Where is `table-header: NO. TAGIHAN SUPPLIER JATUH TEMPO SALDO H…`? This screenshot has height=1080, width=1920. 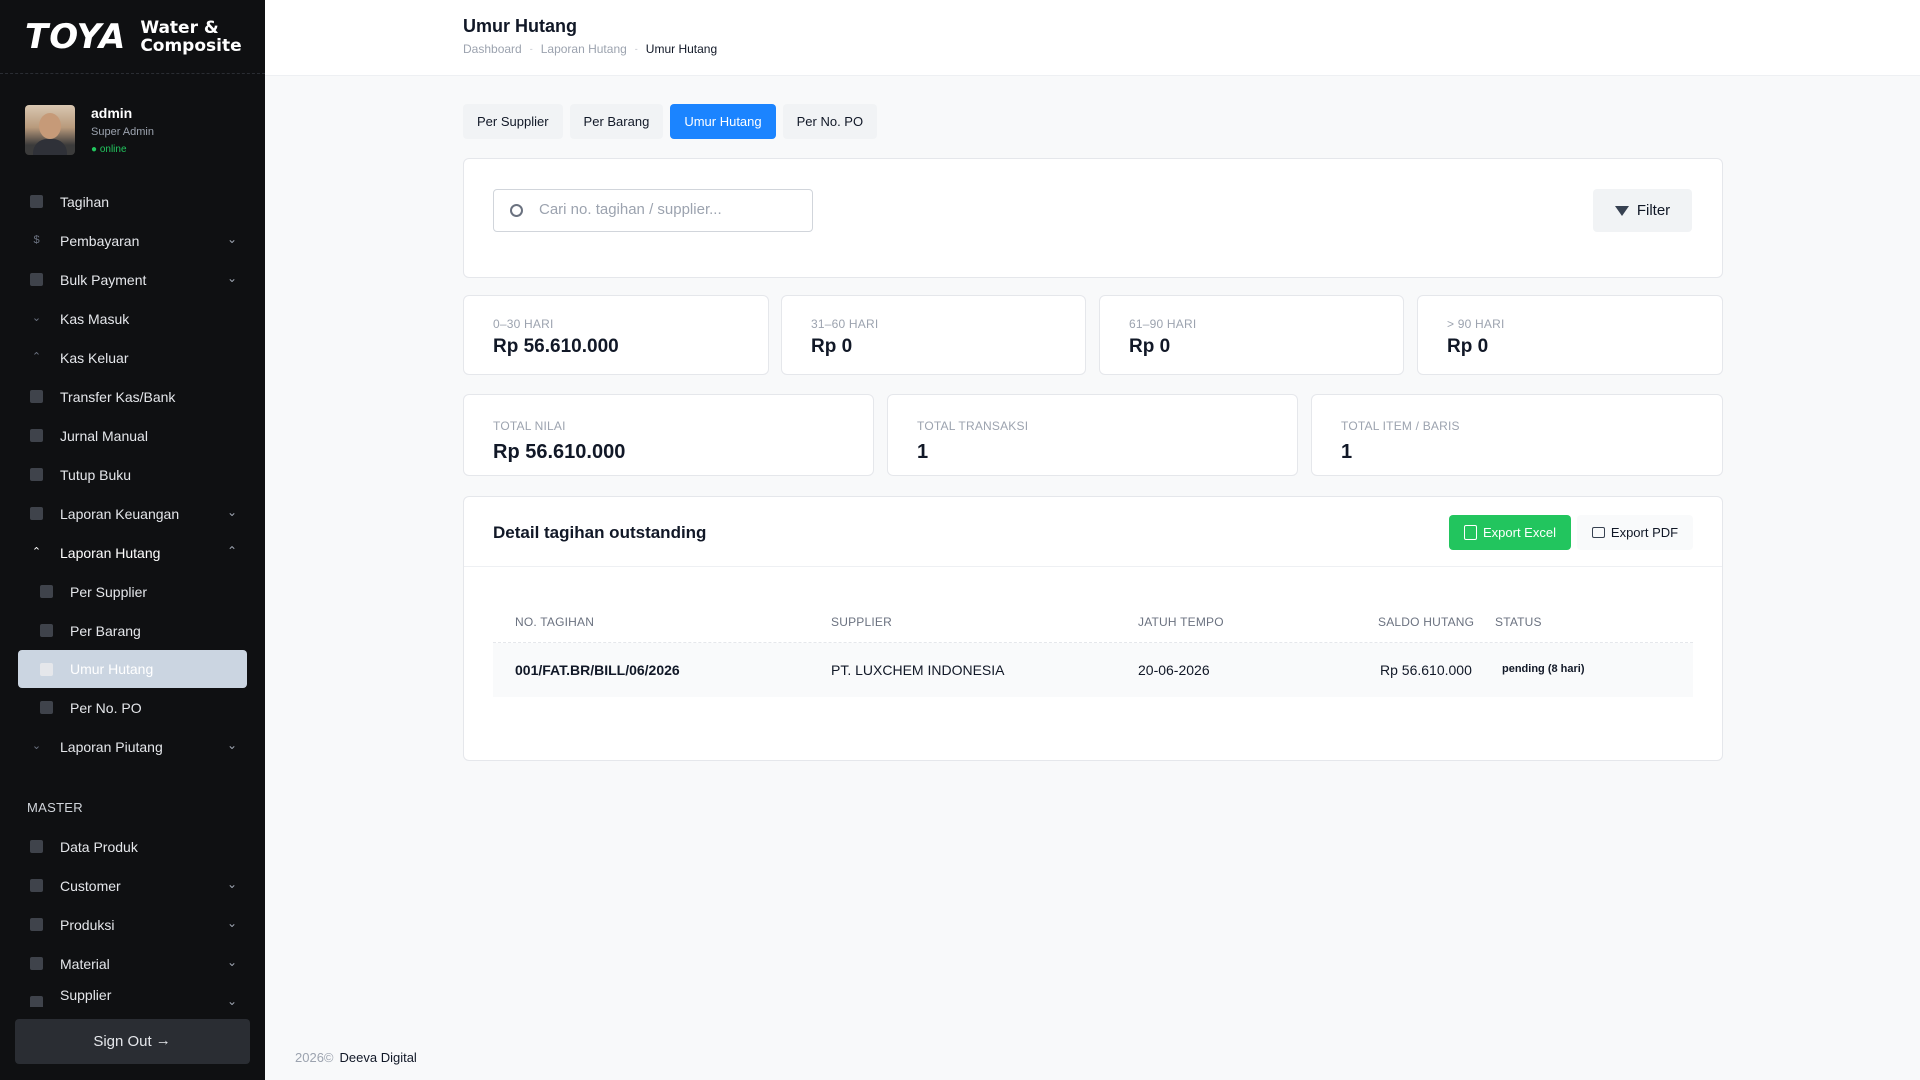
table-header: NO. TAGIHAN SUPPLIER JATUH TEMPO SALDO H… is located at coordinates (1093, 623).